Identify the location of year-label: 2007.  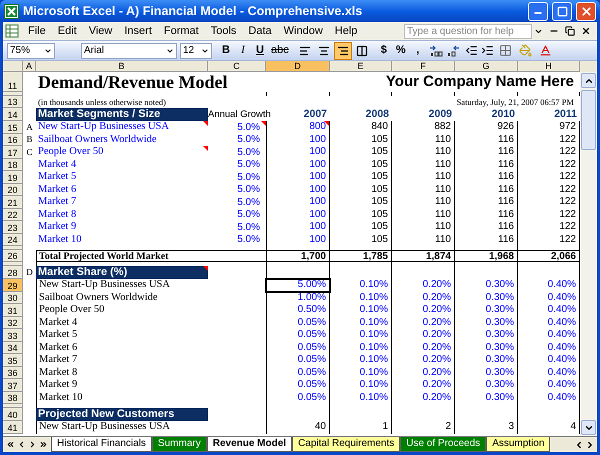
(315, 114).